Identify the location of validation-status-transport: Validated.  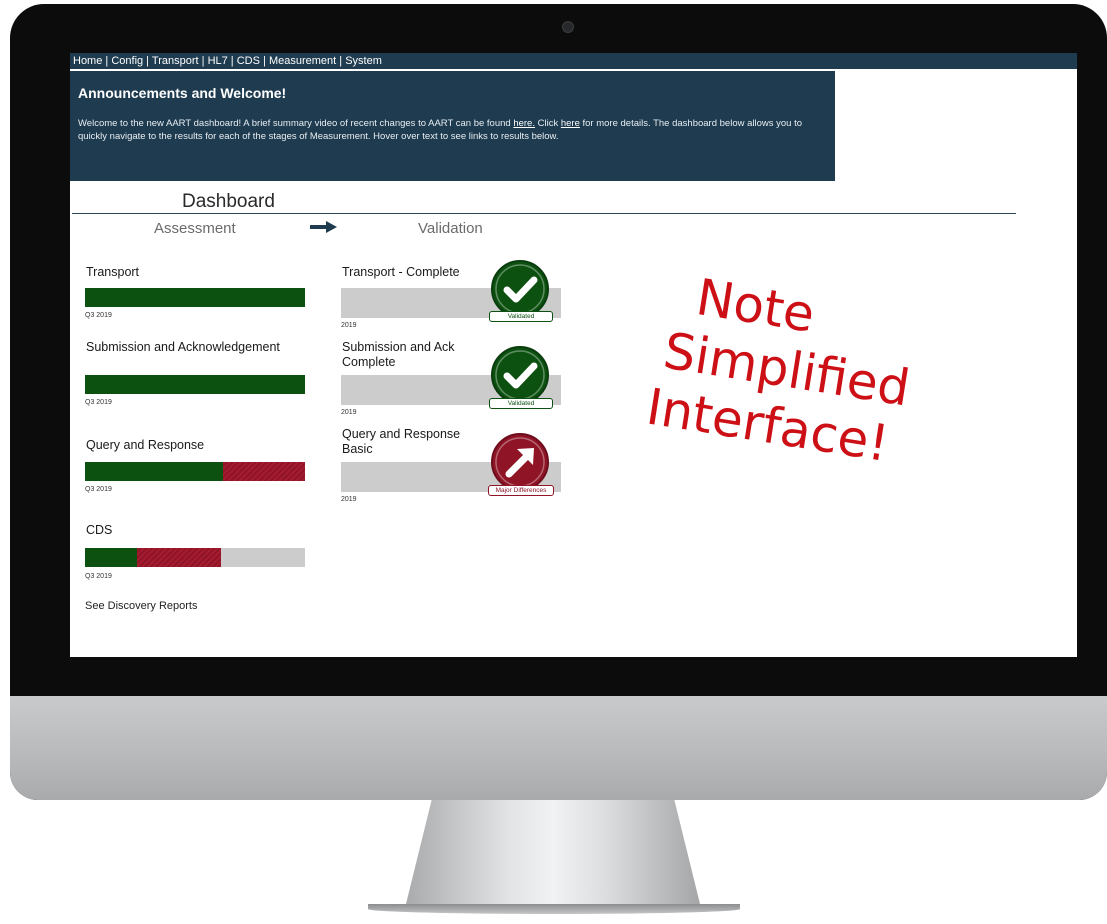
(521, 316).